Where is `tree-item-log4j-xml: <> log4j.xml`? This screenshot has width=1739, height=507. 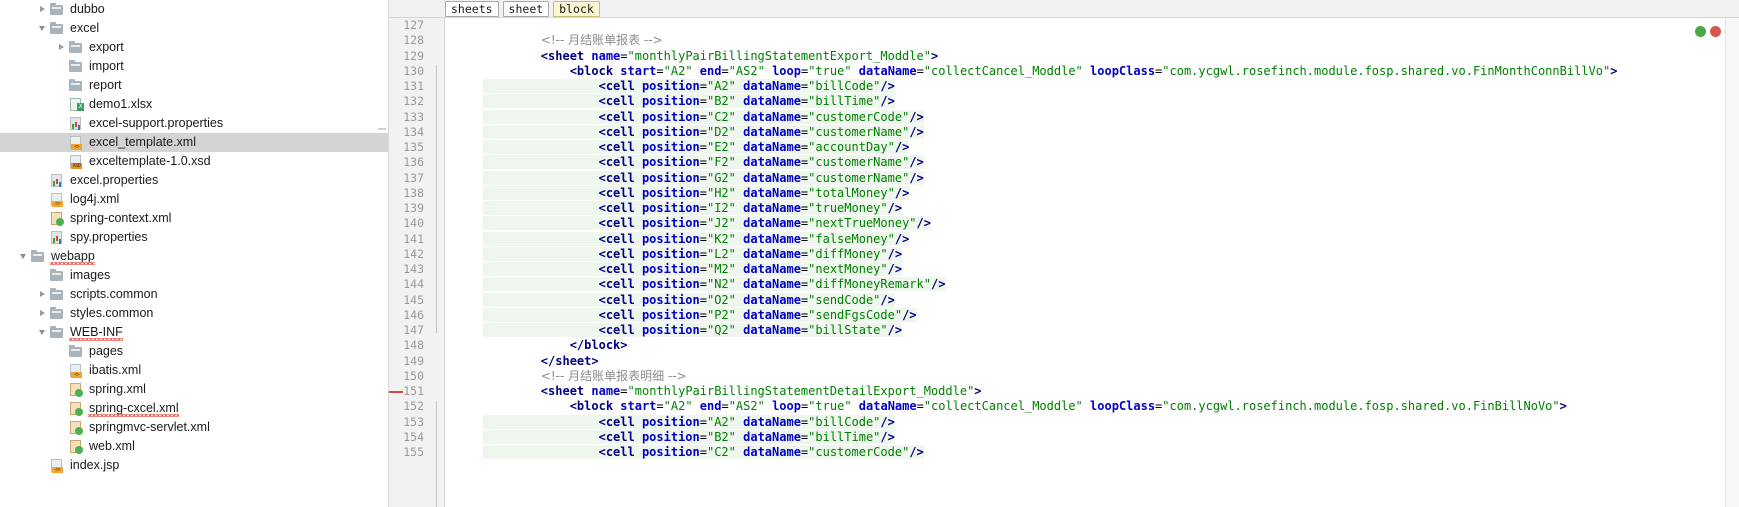 tree-item-log4j-xml: <> log4j.xml is located at coordinates (194, 199).